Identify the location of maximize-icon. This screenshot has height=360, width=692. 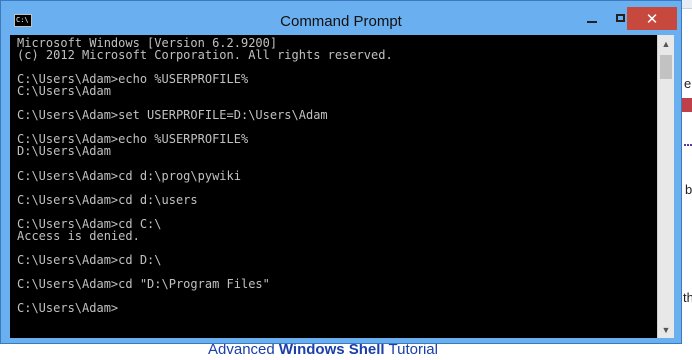
(620, 18).